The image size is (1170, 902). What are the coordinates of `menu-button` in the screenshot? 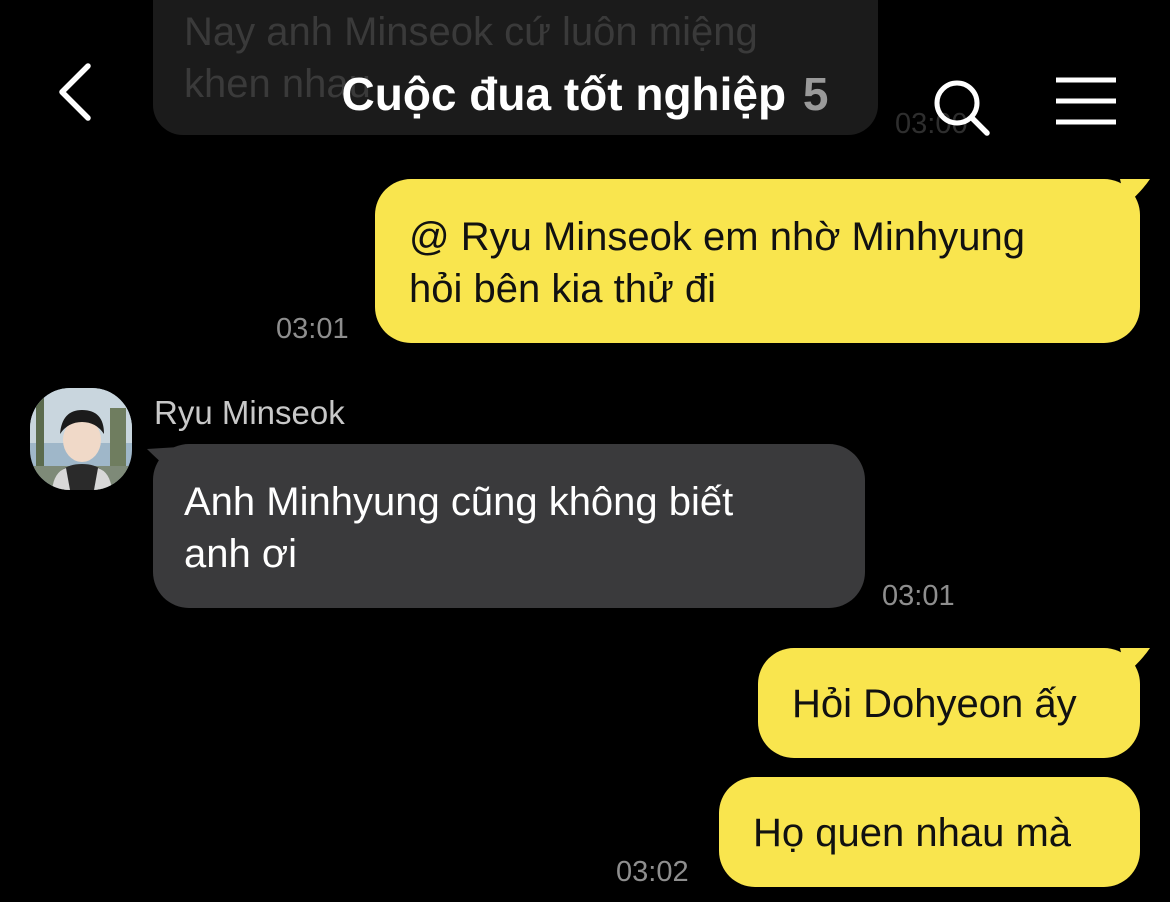 It's located at (1087, 103).